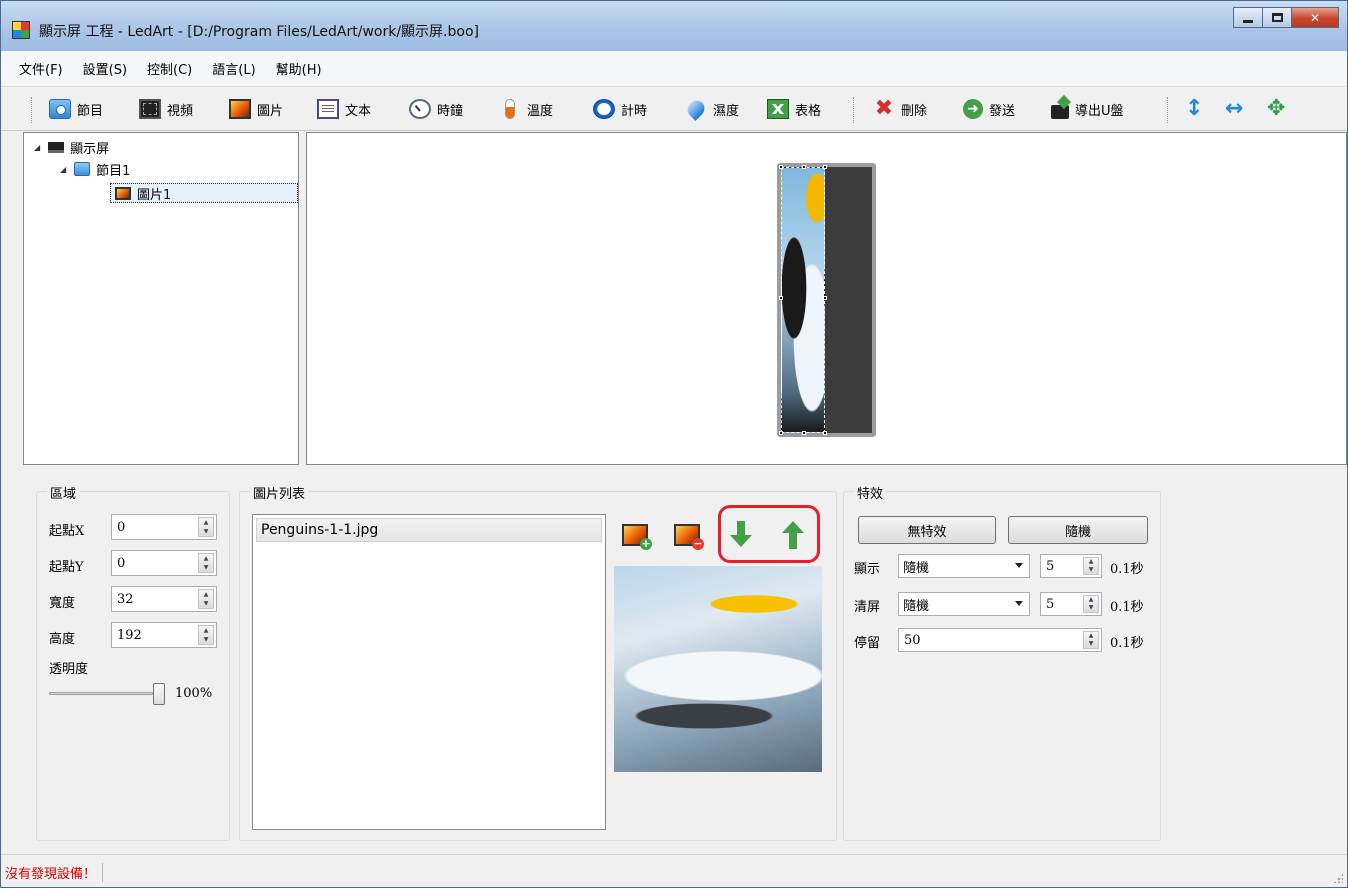 The image size is (1348, 888). I want to click on send-button: ➜ 發送, so click(989, 109).